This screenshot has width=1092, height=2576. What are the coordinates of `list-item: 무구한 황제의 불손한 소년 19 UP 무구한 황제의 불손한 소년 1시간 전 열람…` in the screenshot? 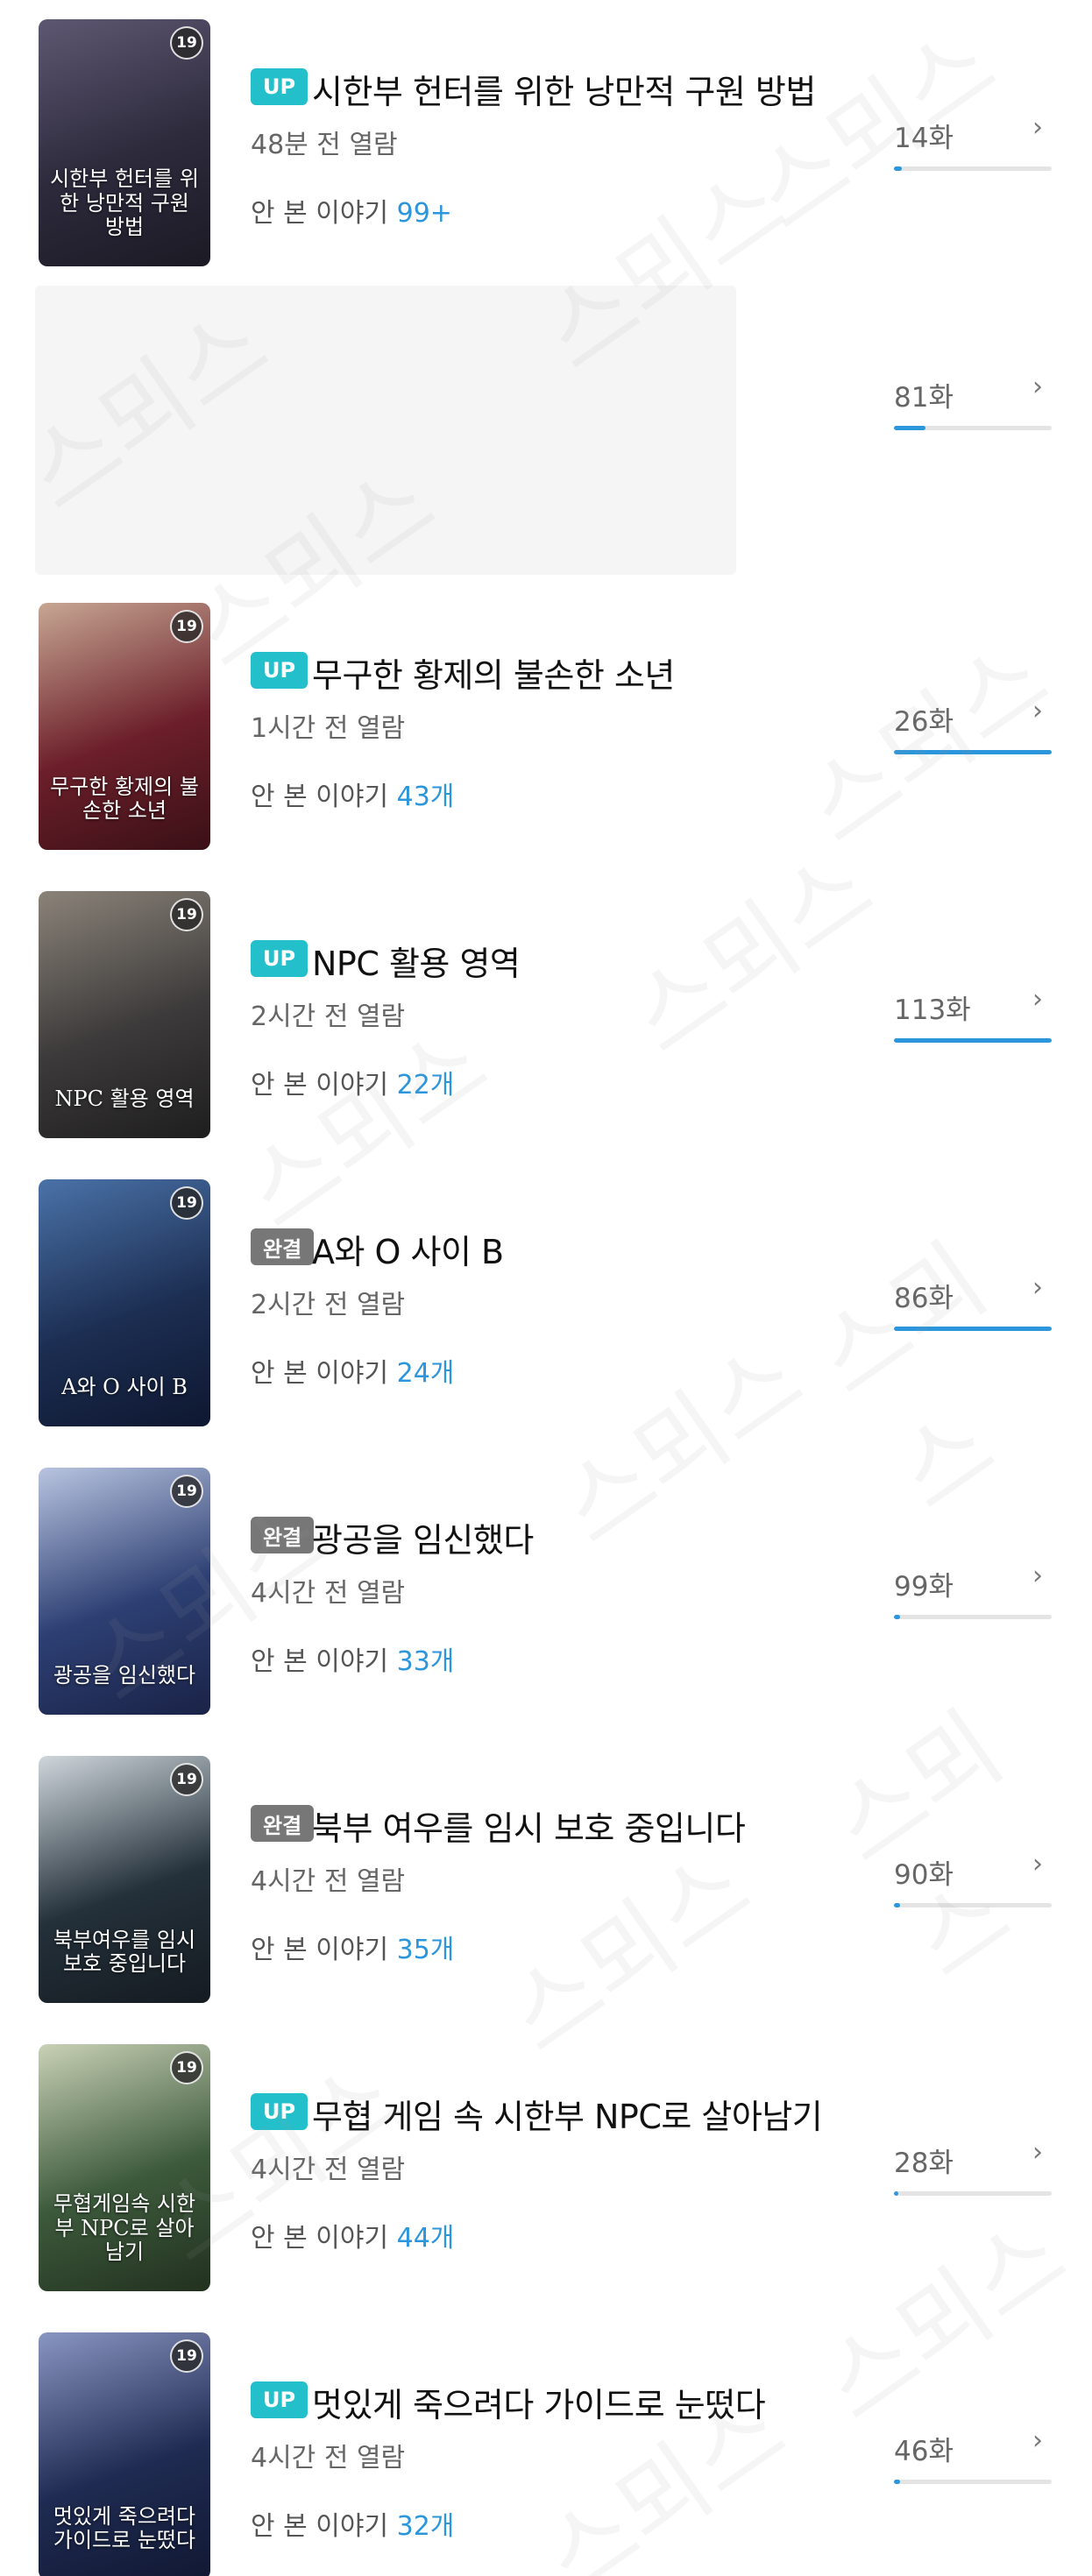 It's located at (546, 730).